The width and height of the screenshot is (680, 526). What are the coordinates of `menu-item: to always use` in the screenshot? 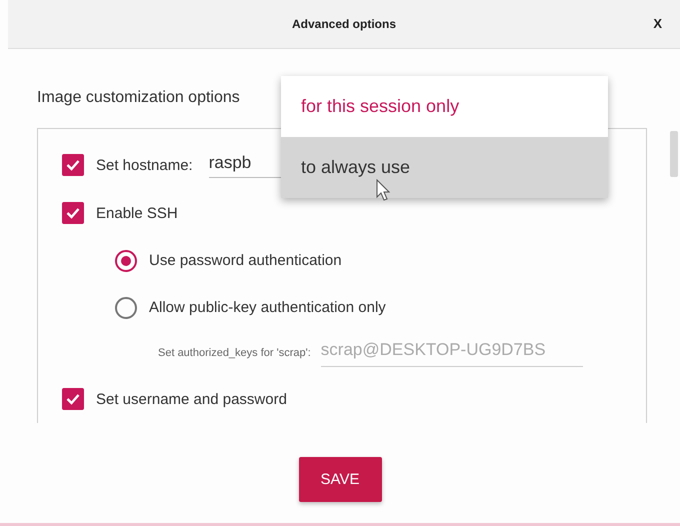 It's located at (444, 167).